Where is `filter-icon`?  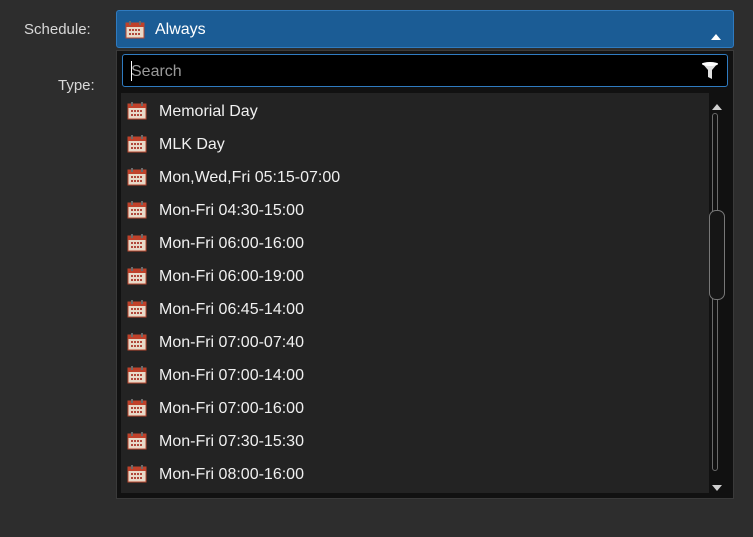 filter-icon is located at coordinates (710, 73).